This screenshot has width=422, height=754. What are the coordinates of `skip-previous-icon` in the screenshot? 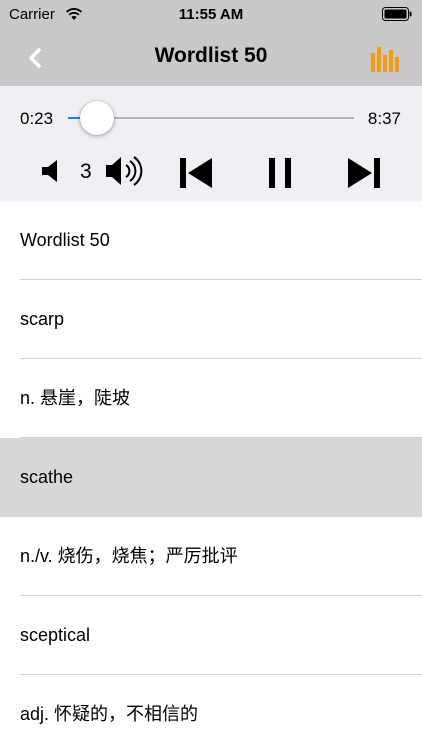 It's located at (196, 173).